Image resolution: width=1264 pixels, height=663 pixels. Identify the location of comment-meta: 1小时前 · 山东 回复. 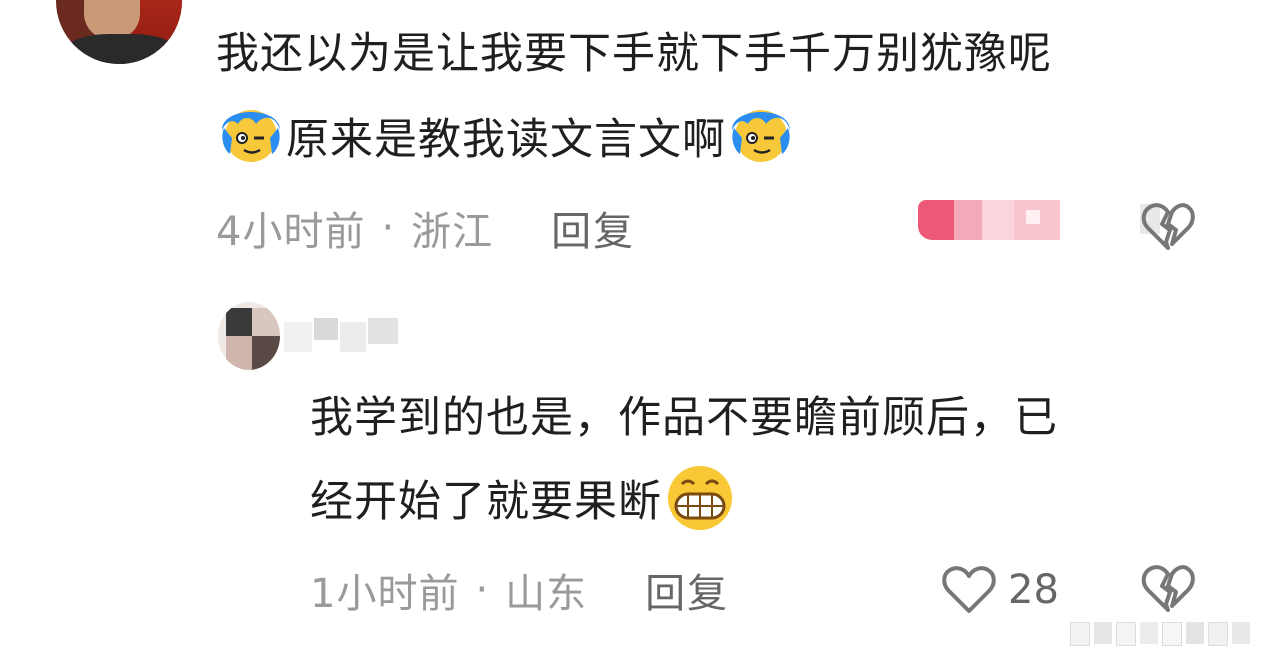
(519, 590).